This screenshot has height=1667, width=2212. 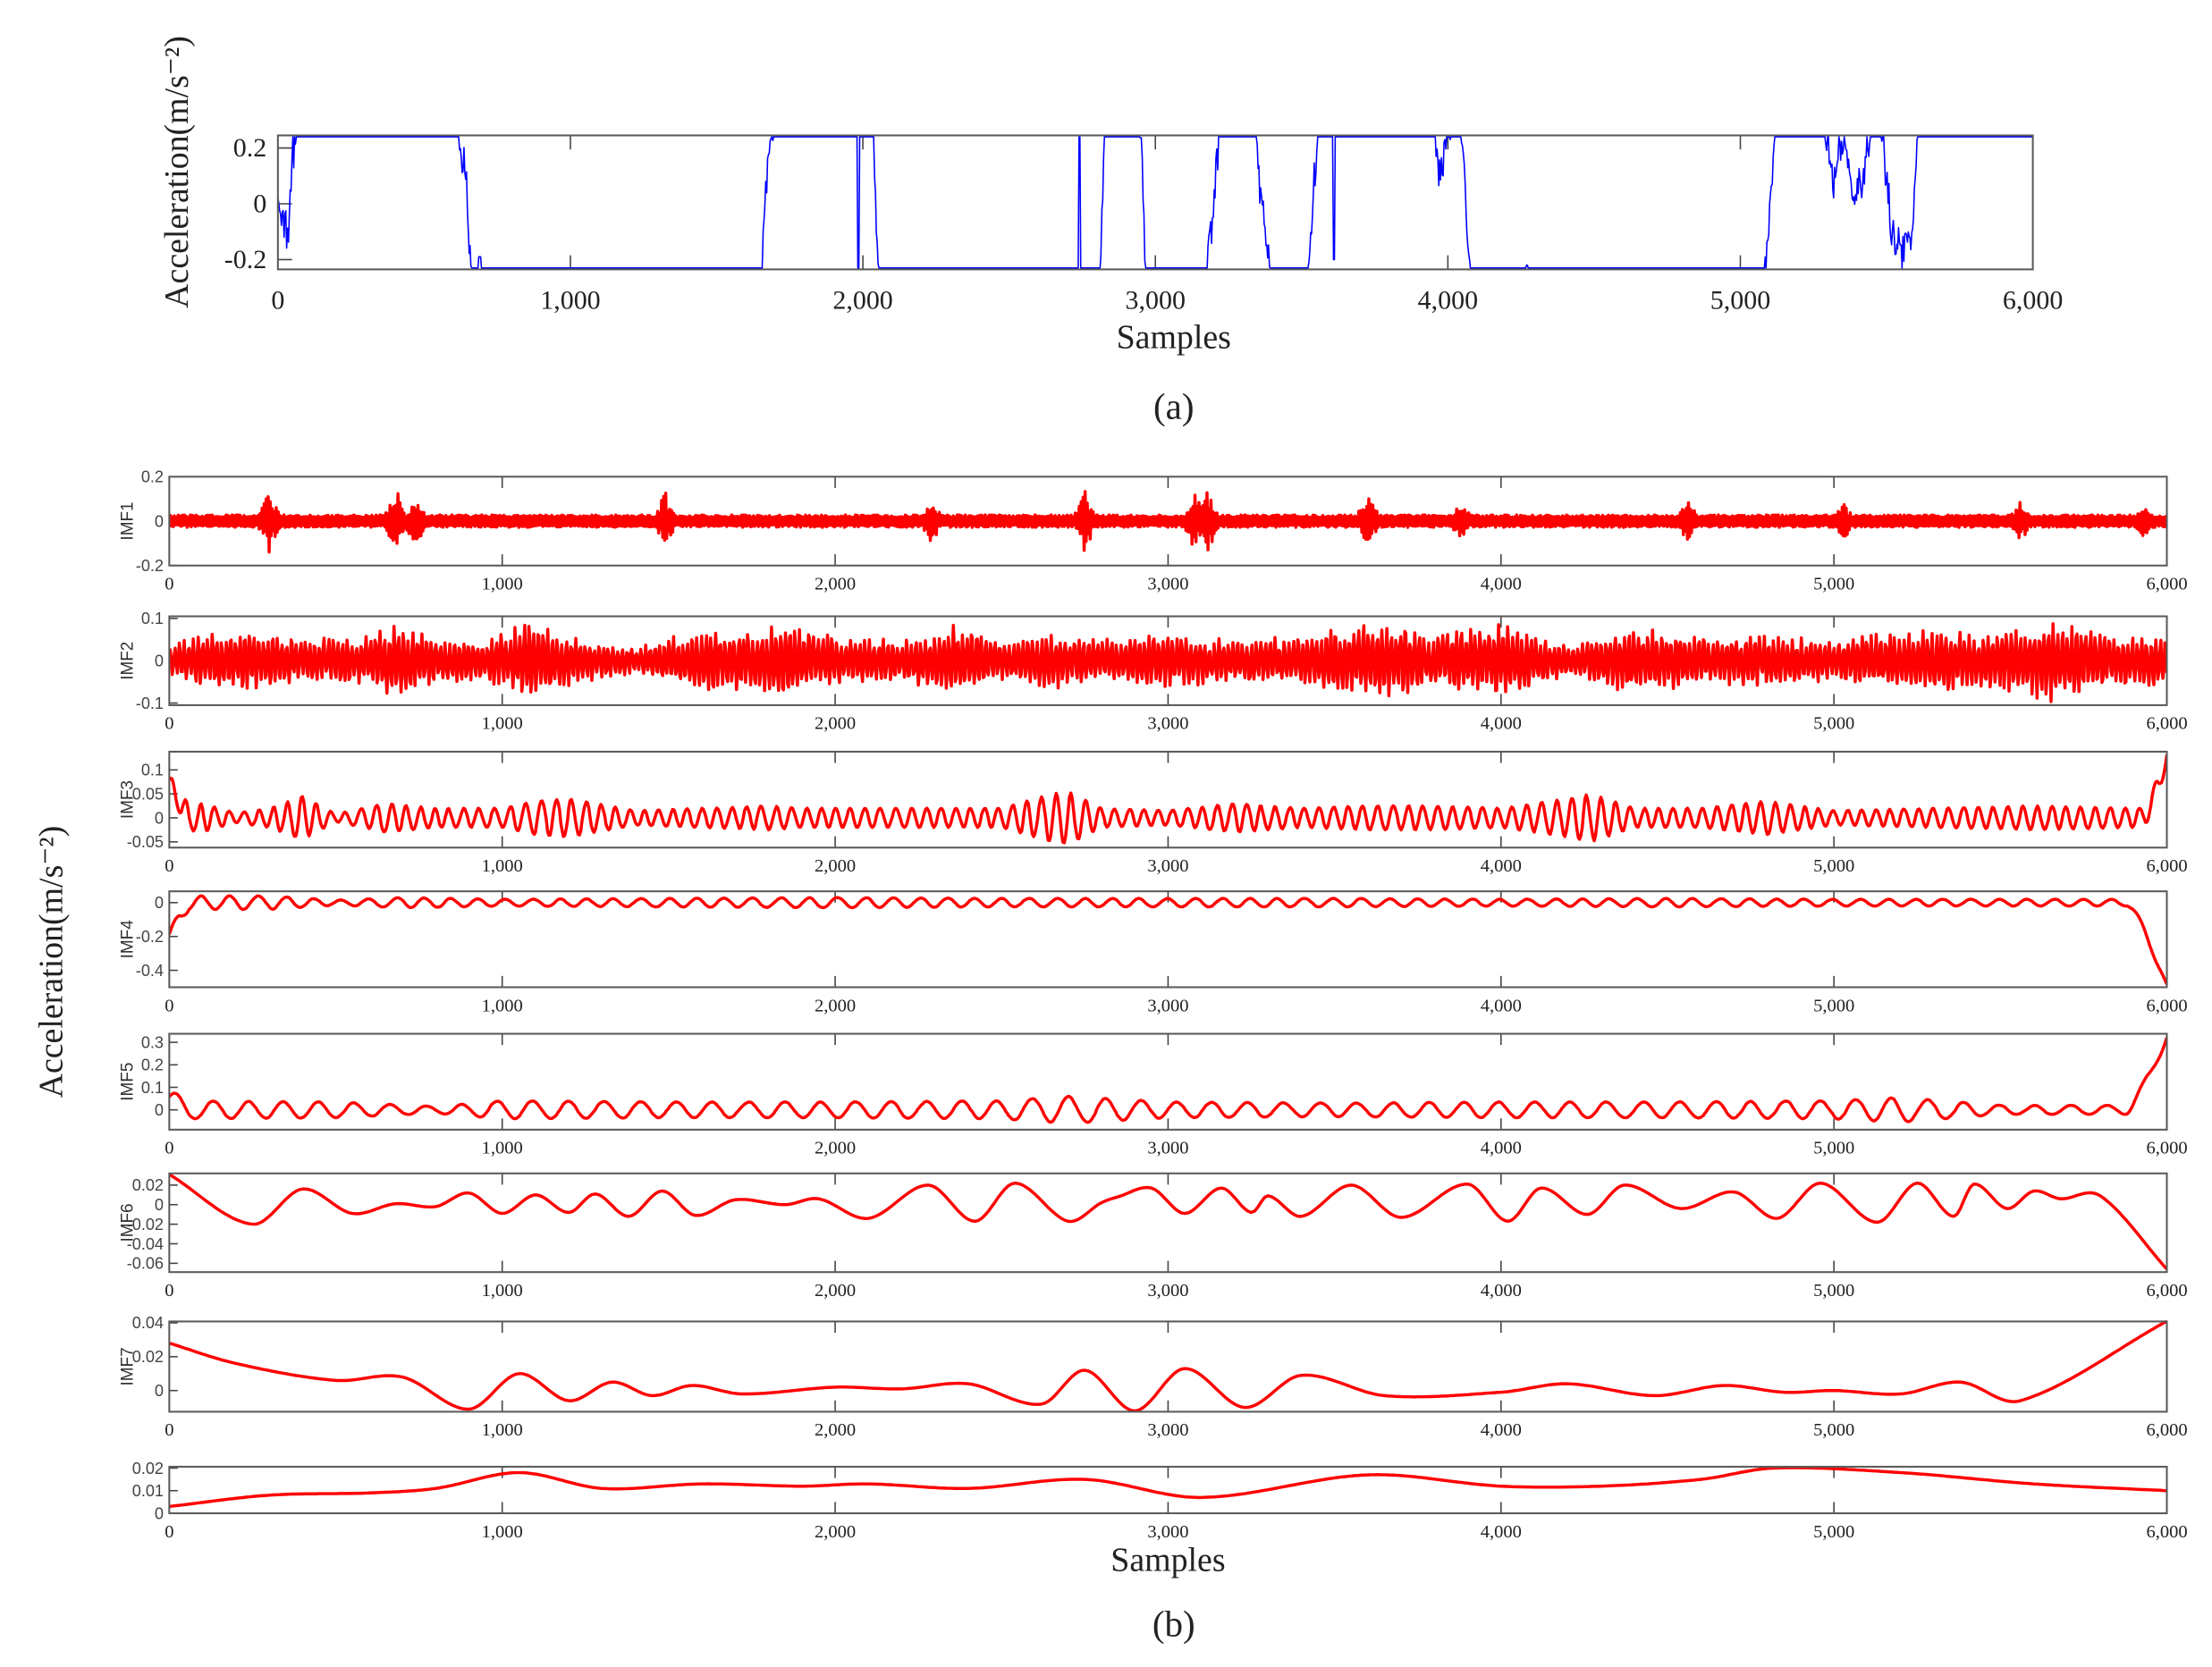 What do you see at coordinates (127, 939) in the screenshot?
I see `imf-panel-label: IMF4` at bounding box center [127, 939].